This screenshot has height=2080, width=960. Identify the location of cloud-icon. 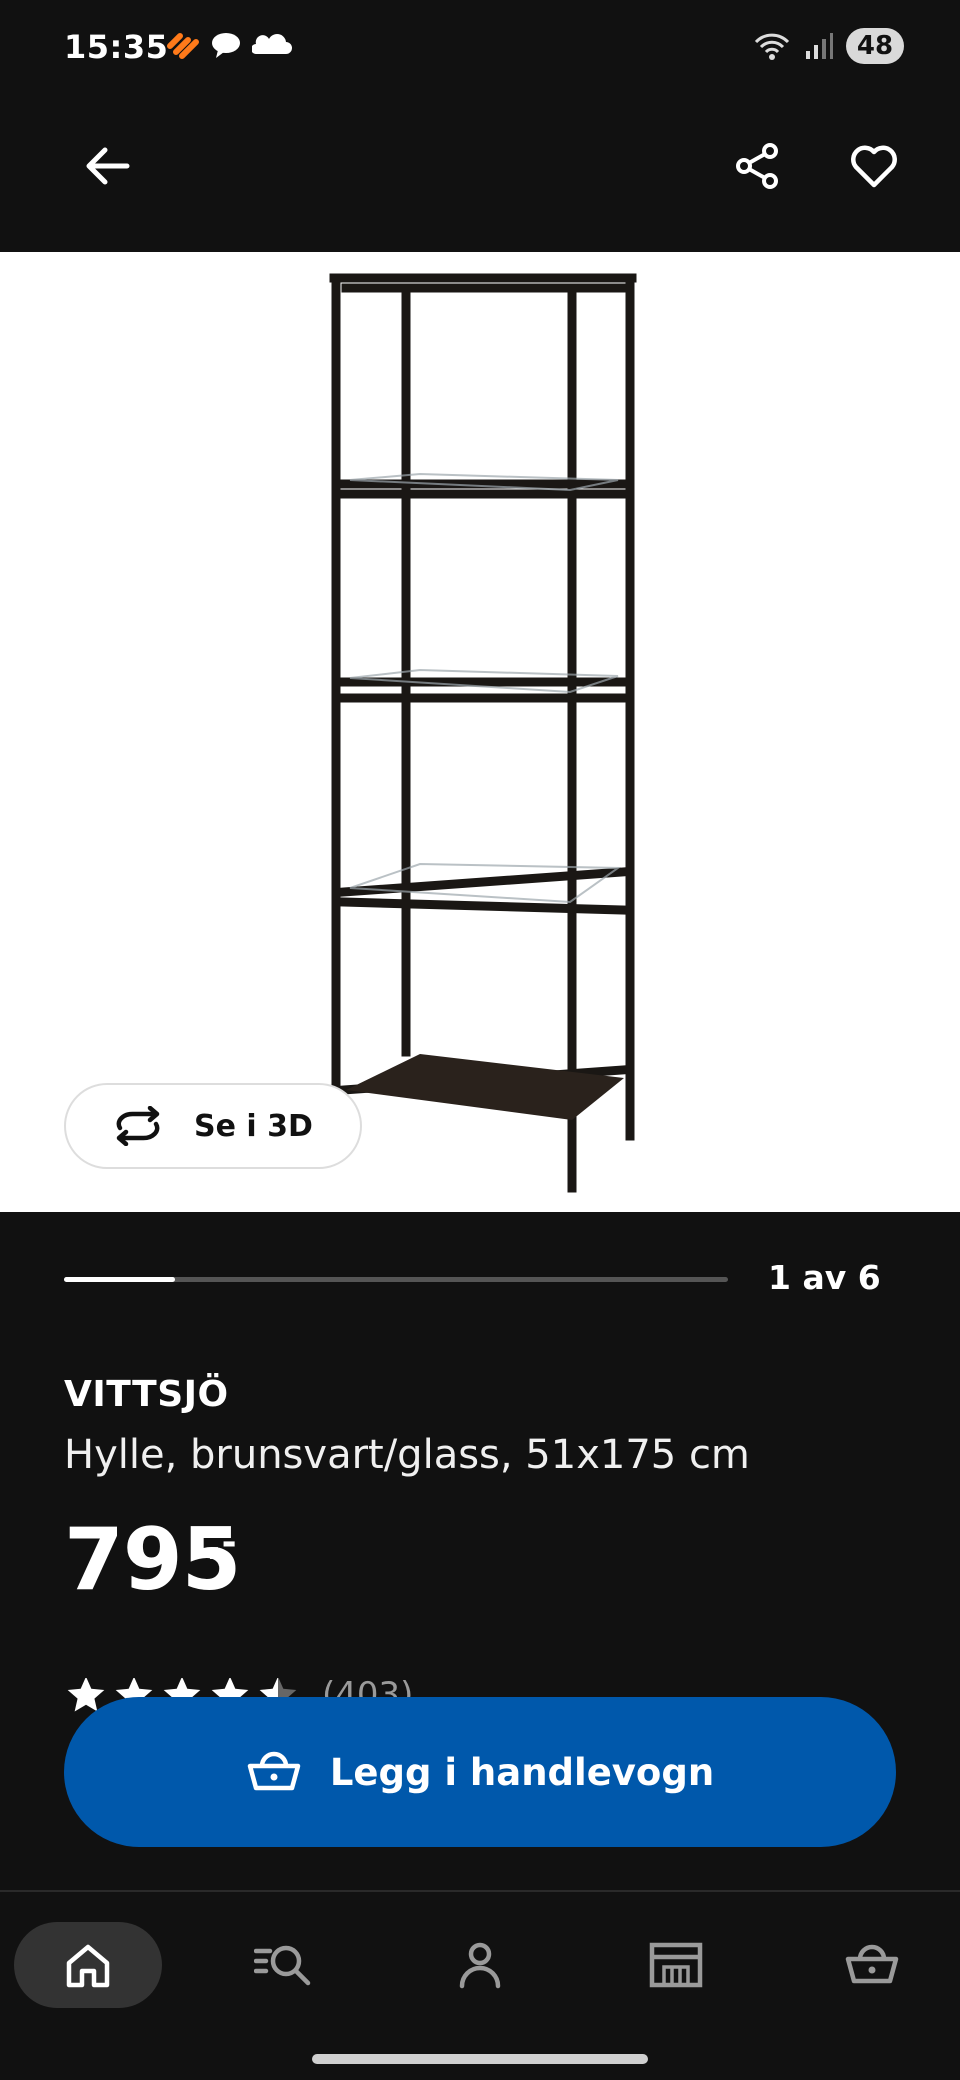
(272, 44).